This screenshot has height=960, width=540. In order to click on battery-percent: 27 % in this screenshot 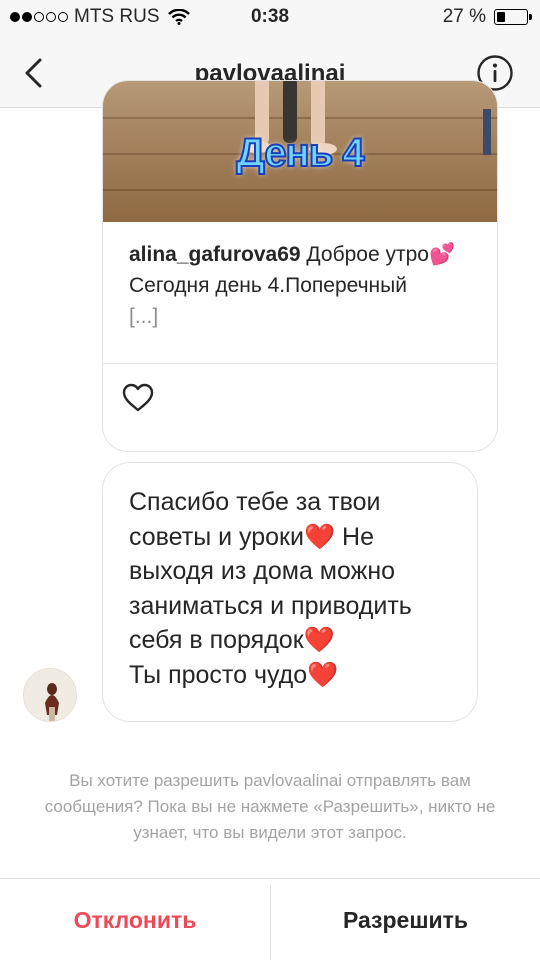, I will do `click(464, 16)`.